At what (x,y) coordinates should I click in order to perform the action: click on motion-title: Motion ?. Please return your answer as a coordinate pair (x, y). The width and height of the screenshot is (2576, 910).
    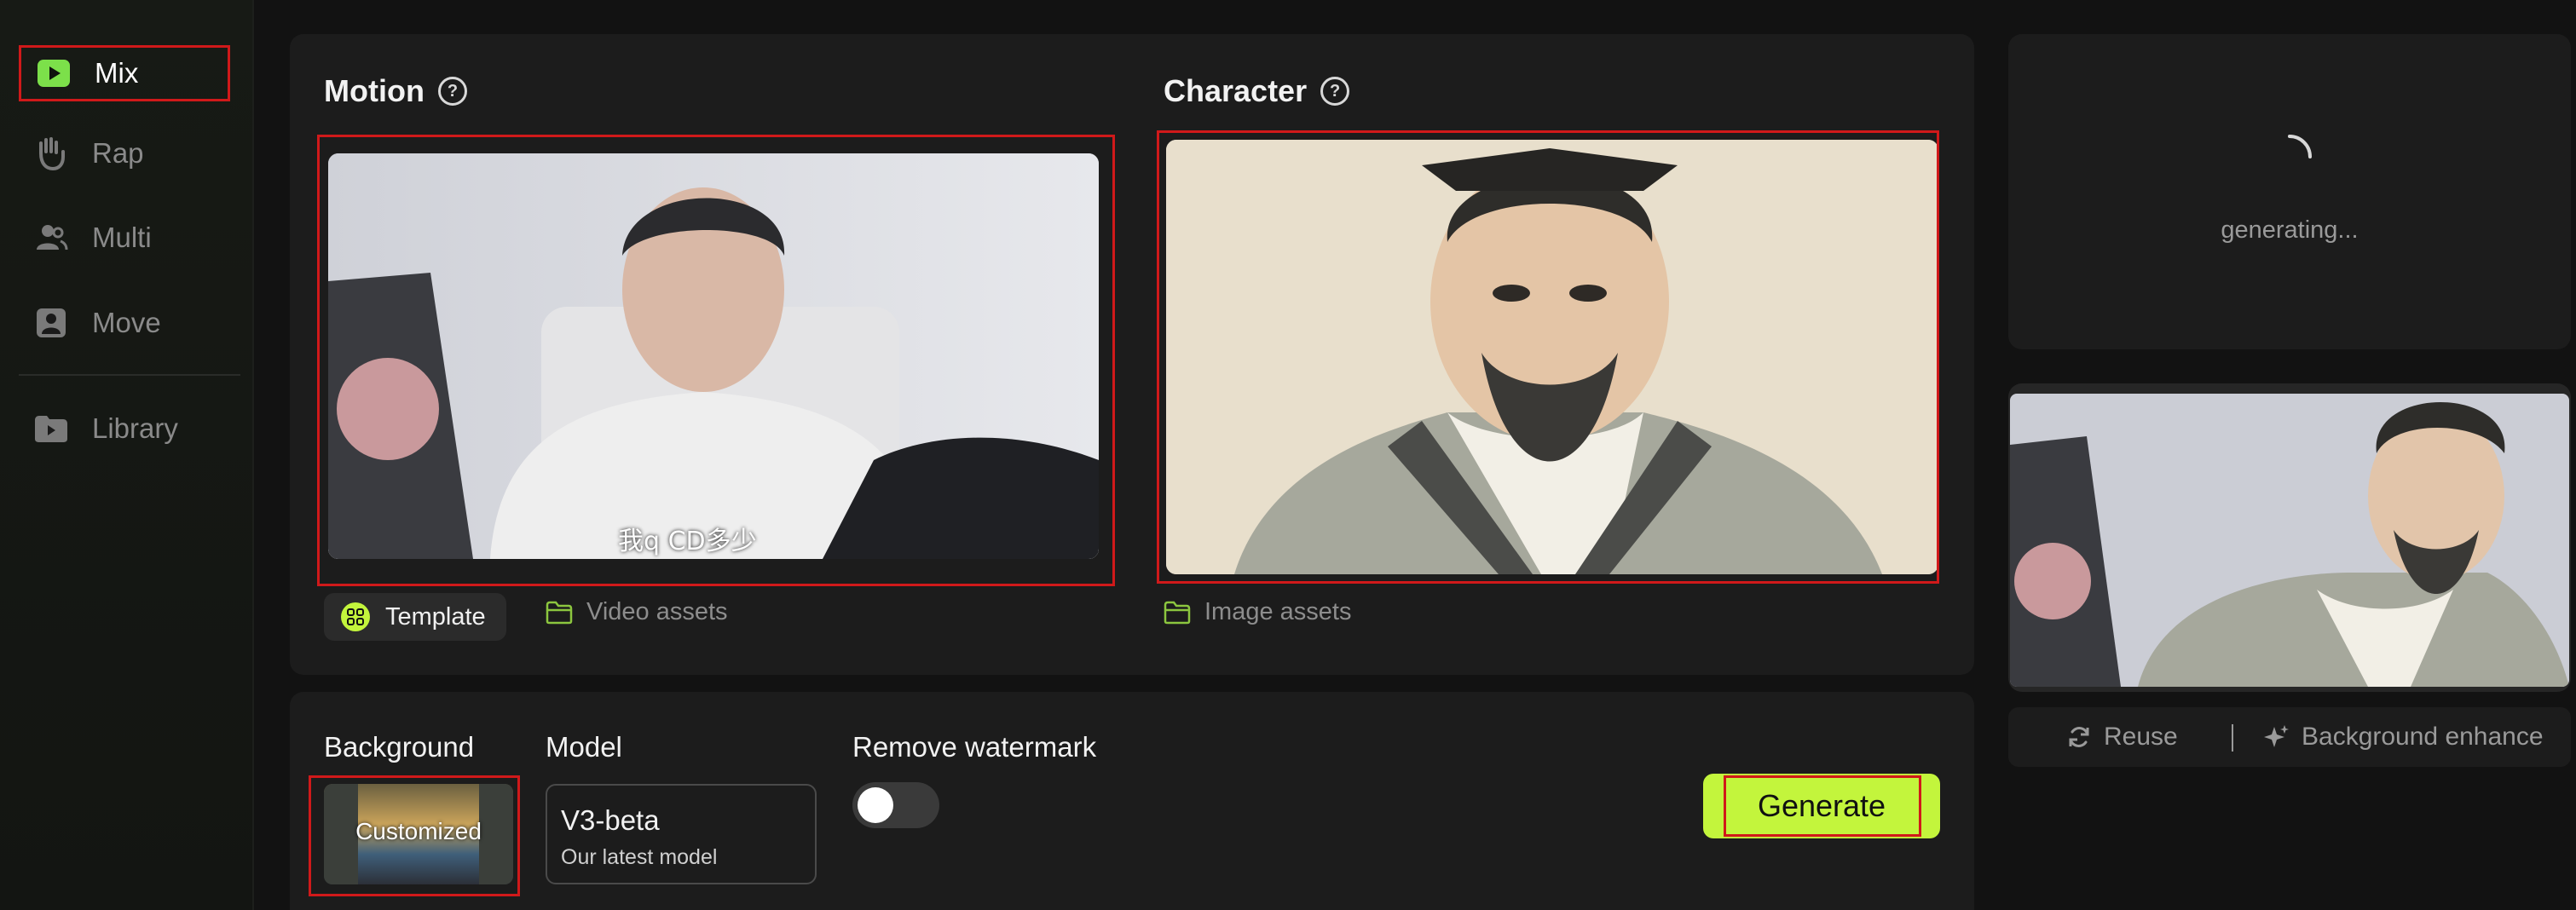
    Looking at the image, I should click on (395, 91).